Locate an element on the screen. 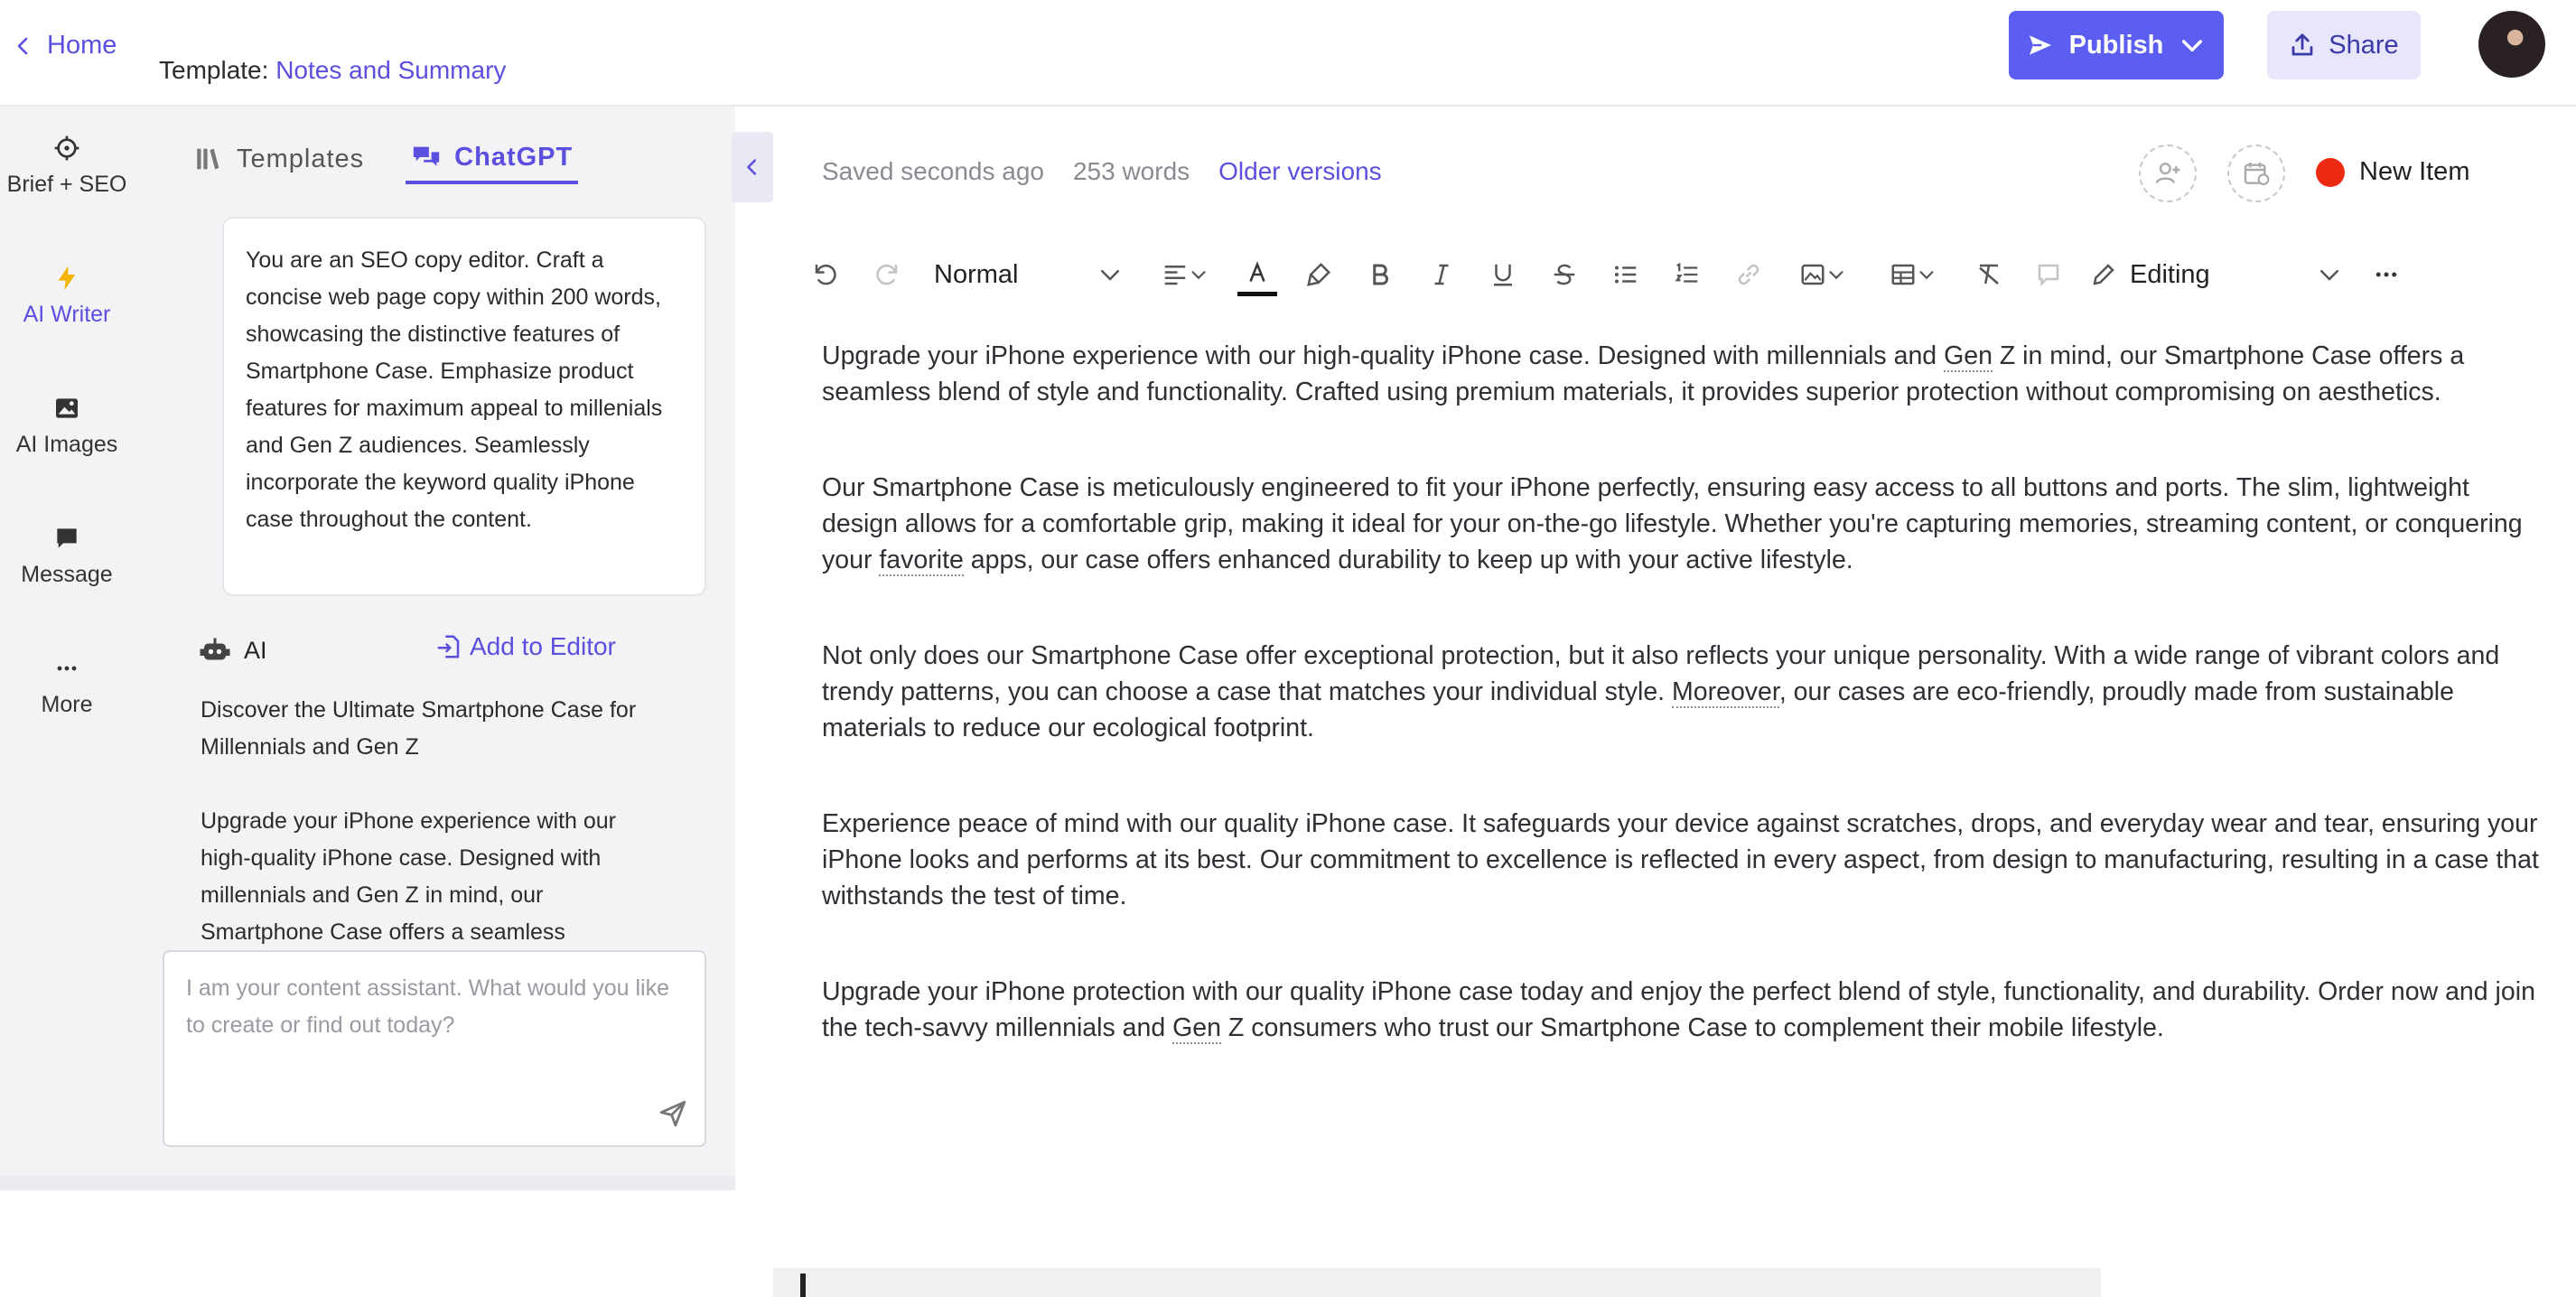 This screenshot has height=1297, width=2576. rail-item-ai-images: AI Images is located at coordinates (67, 426).